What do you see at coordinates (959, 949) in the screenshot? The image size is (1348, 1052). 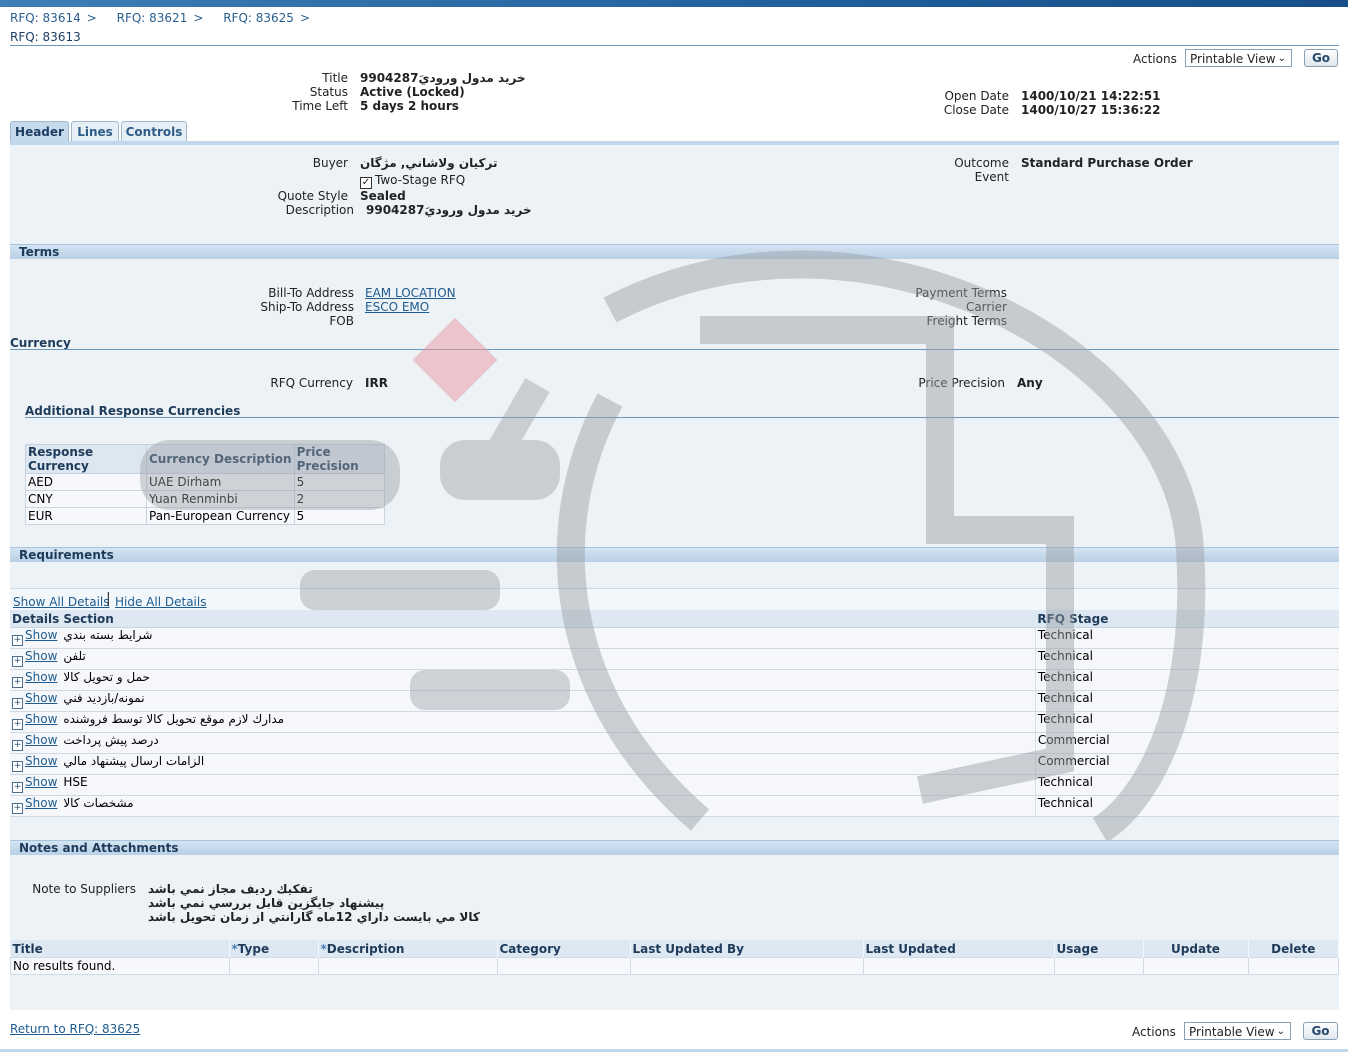 I see `column-header: Last Updated` at bounding box center [959, 949].